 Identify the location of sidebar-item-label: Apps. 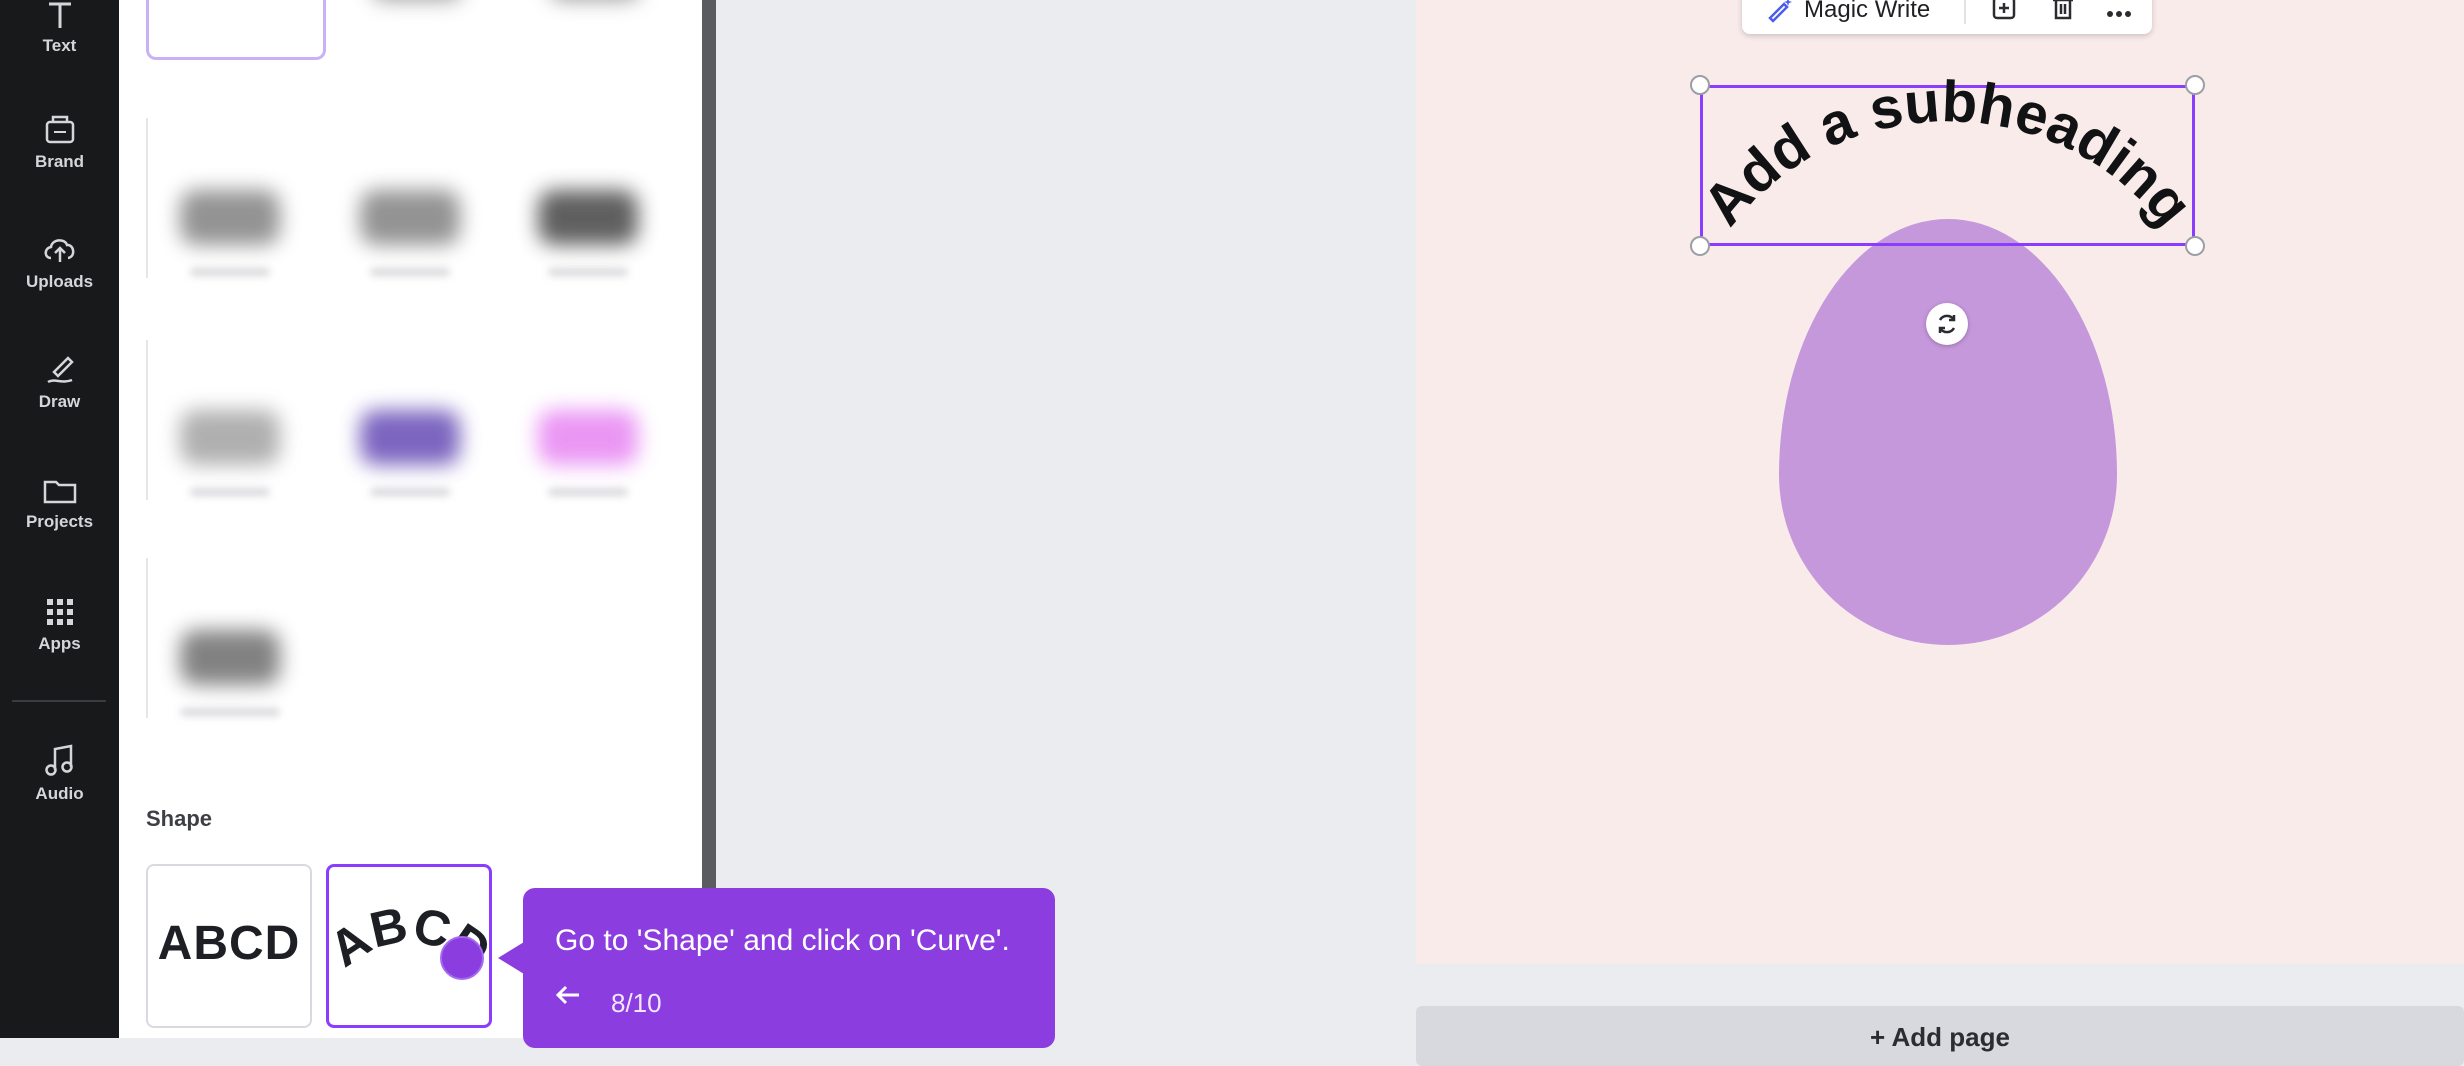
(59, 643).